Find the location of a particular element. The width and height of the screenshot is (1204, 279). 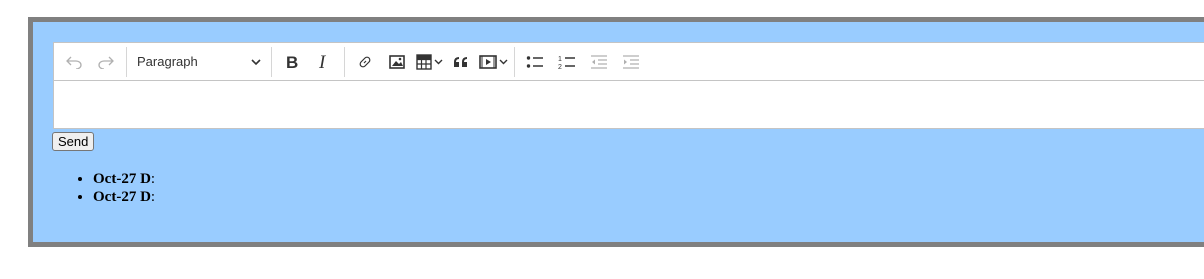

media-embed-button is located at coordinates (493, 62).